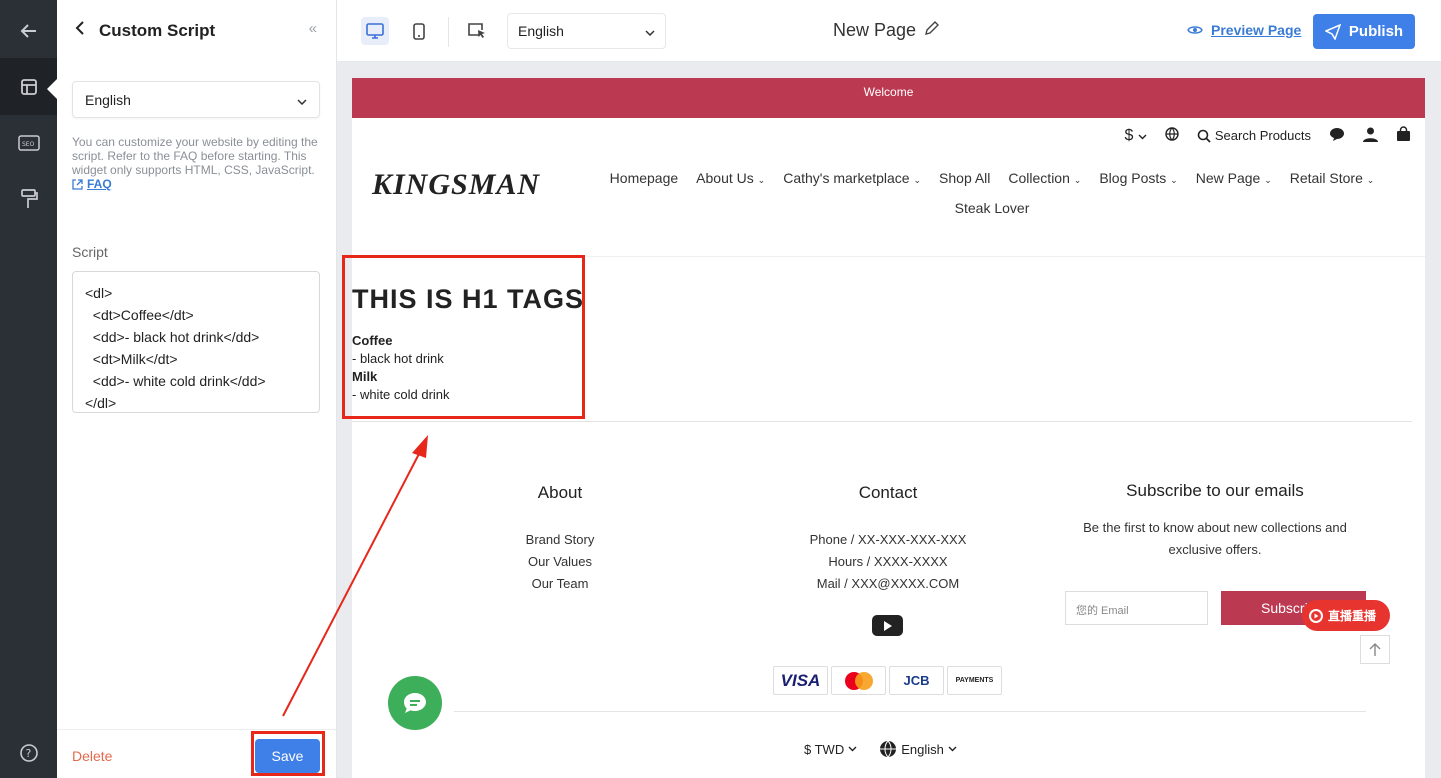 This screenshot has width=1441, height=778. Describe the element at coordinates (1136, 608) in the screenshot. I see `email-input: 您的 Email` at that location.